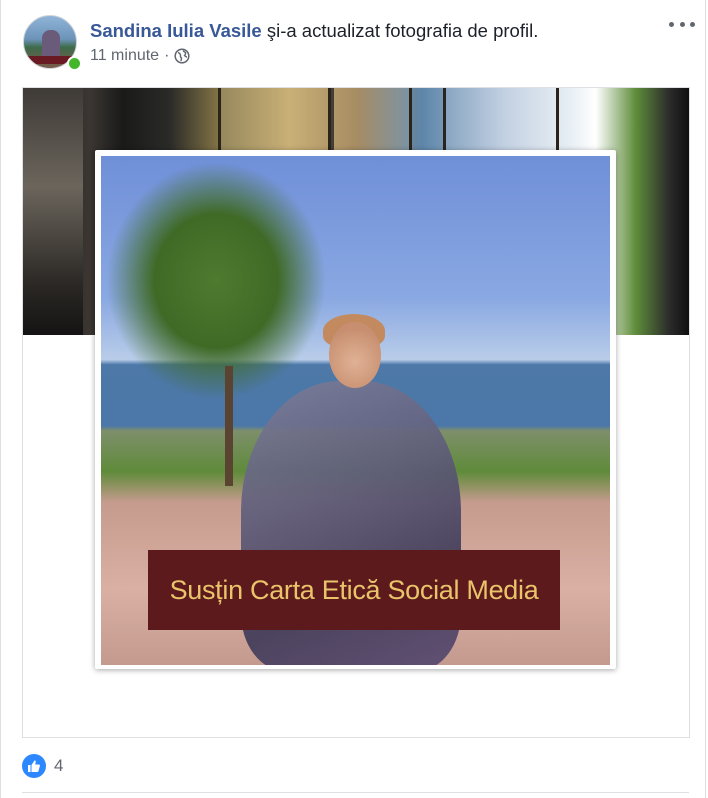  I want to click on photo-person-face, so click(355, 355).